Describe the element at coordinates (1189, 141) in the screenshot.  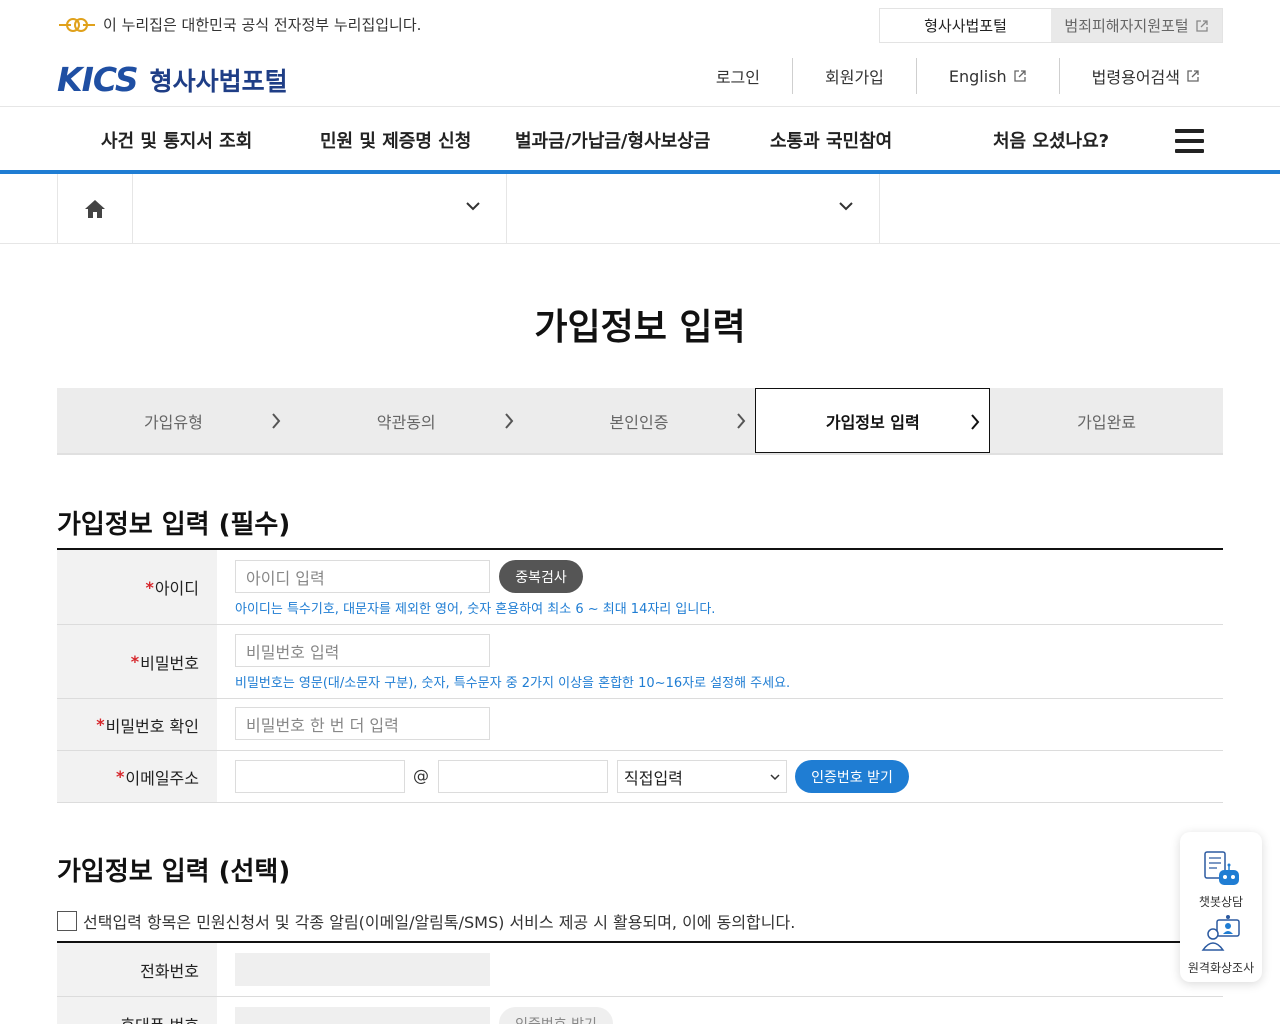
I see `menu-icon` at that location.